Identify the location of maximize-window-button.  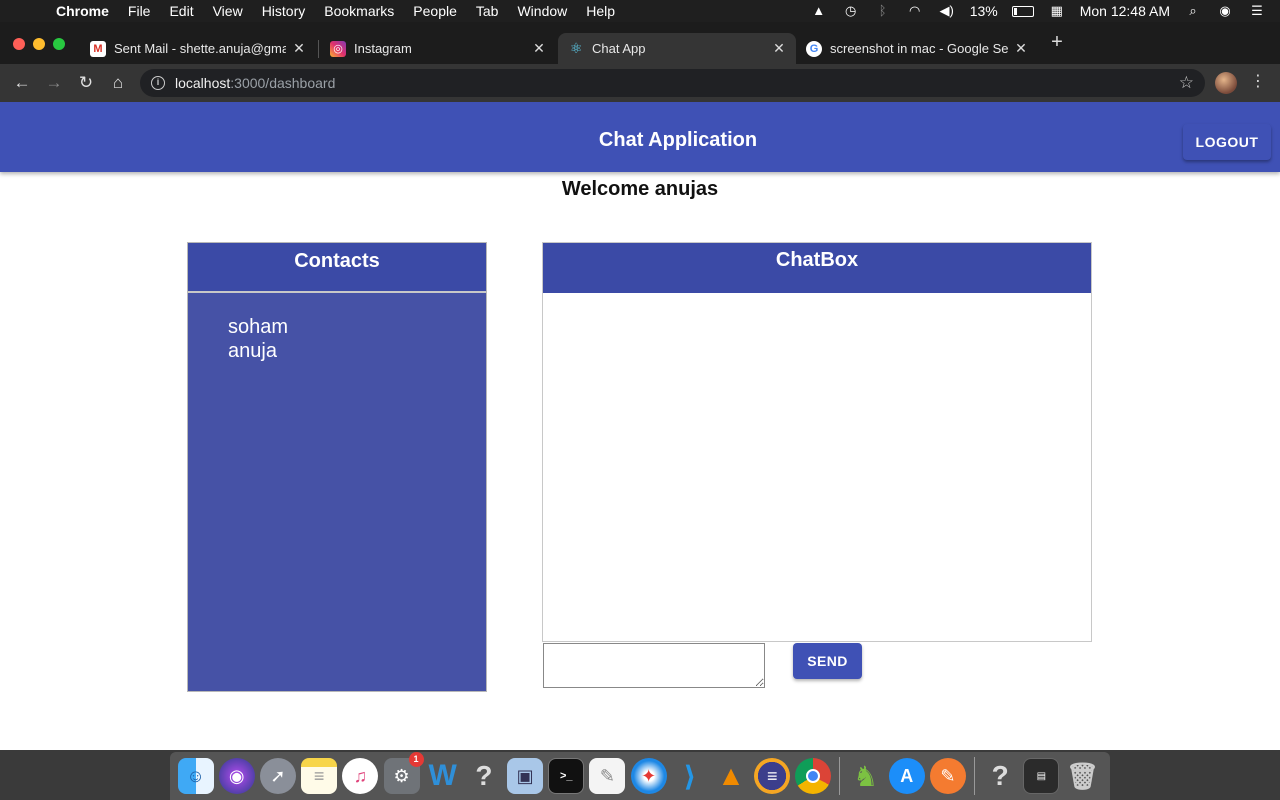
(59, 44).